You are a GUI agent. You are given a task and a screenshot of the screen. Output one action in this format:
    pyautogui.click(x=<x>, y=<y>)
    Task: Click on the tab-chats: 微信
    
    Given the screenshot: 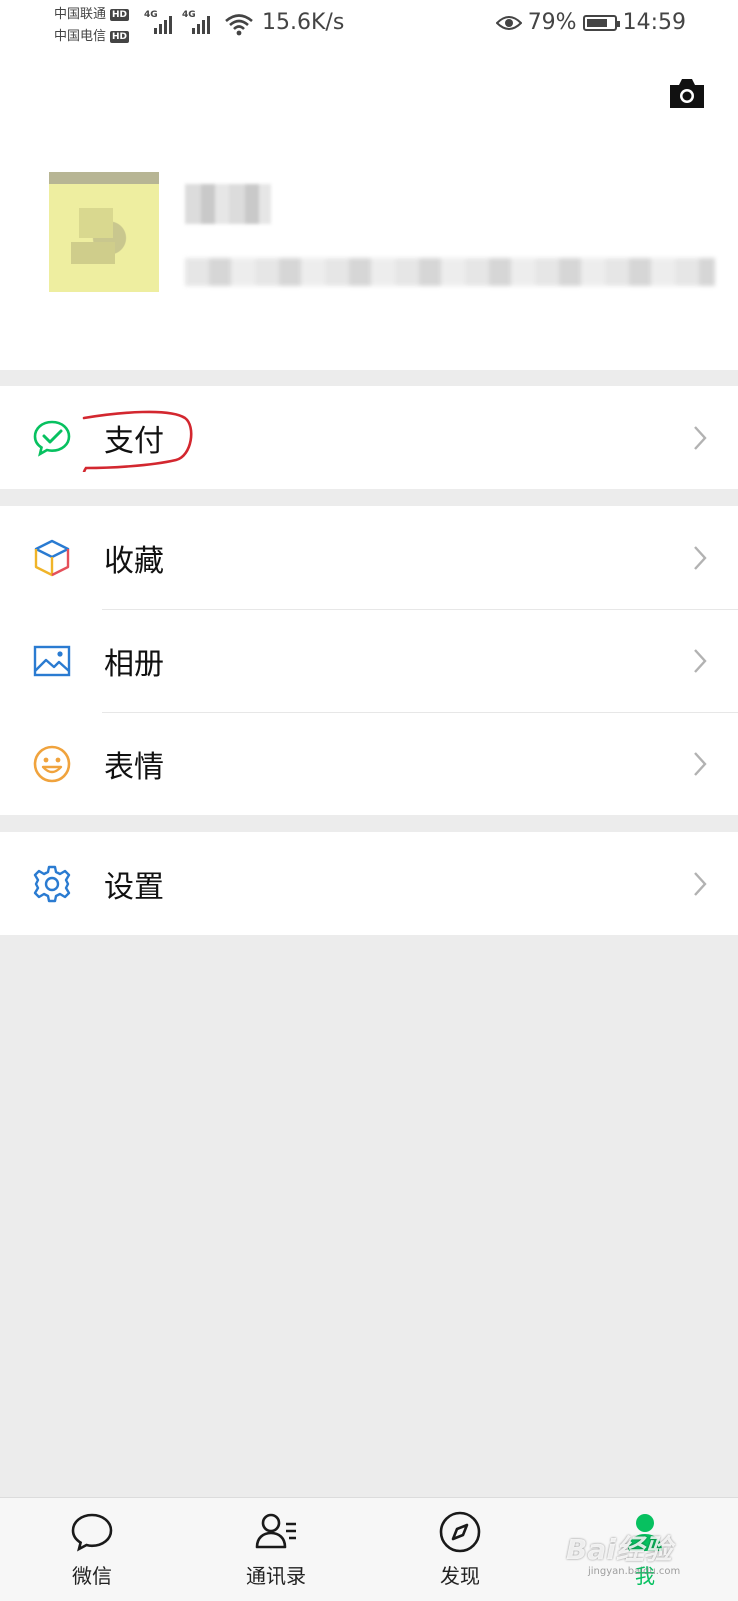 What is the action you would take?
    pyautogui.click(x=92, y=1553)
    